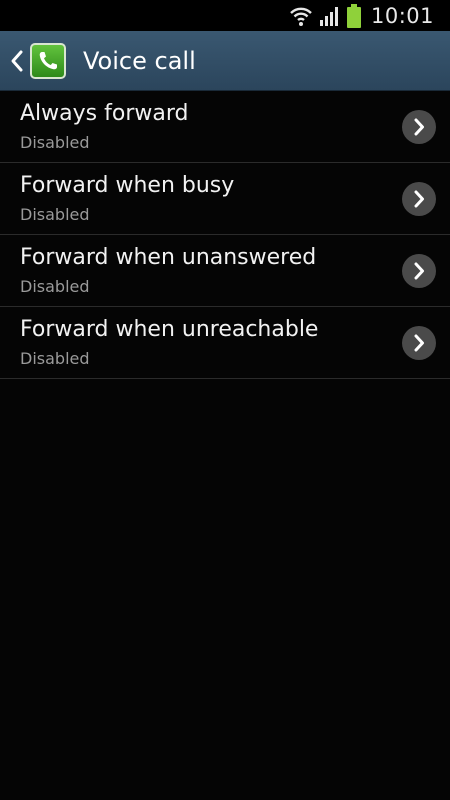 The width and height of the screenshot is (450, 800). Describe the element at coordinates (225, 127) in the screenshot. I see `list-item-always-forward: Always forward Disabled` at that location.